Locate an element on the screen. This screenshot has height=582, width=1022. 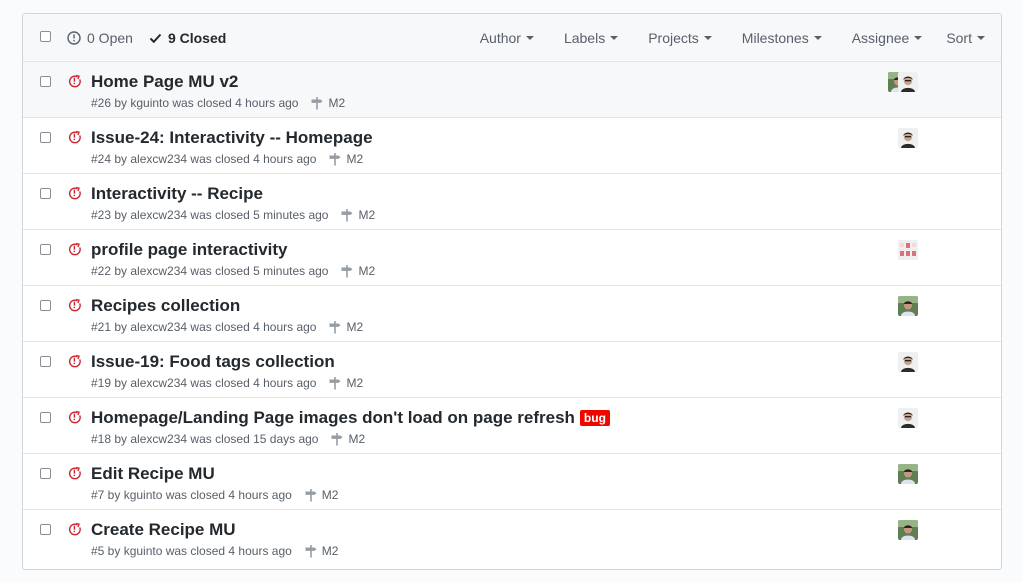
issue-title: Edit Recipe MU is located at coordinates (153, 473).